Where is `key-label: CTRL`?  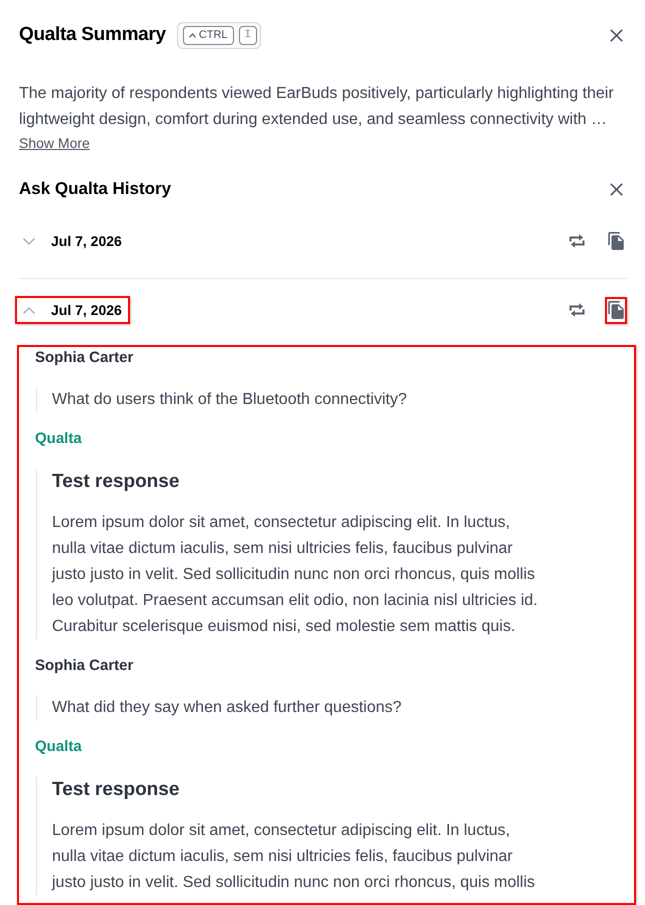
key-label: CTRL is located at coordinates (213, 35).